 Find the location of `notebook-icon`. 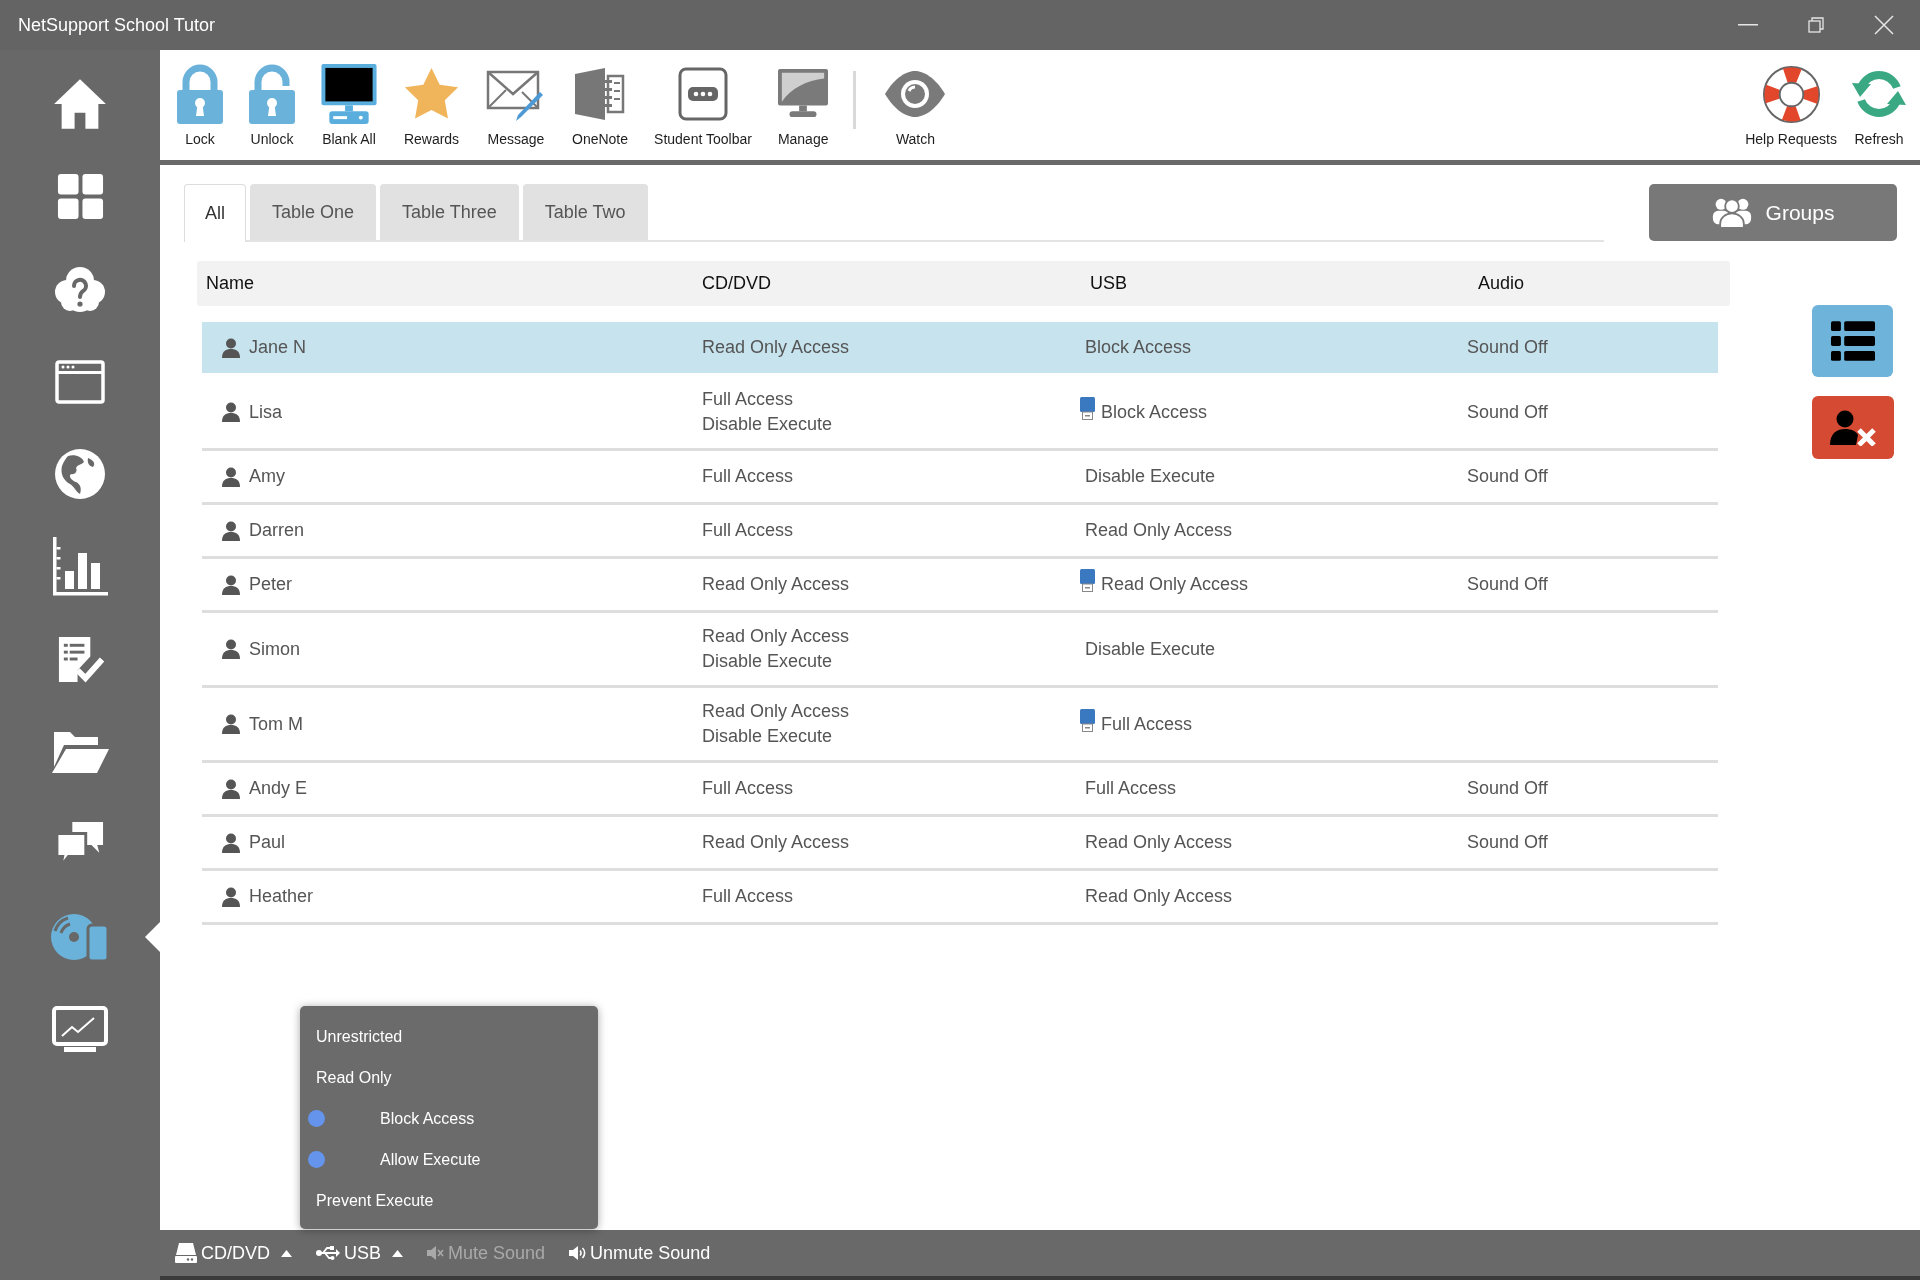

notebook-icon is located at coordinates (600, 94).